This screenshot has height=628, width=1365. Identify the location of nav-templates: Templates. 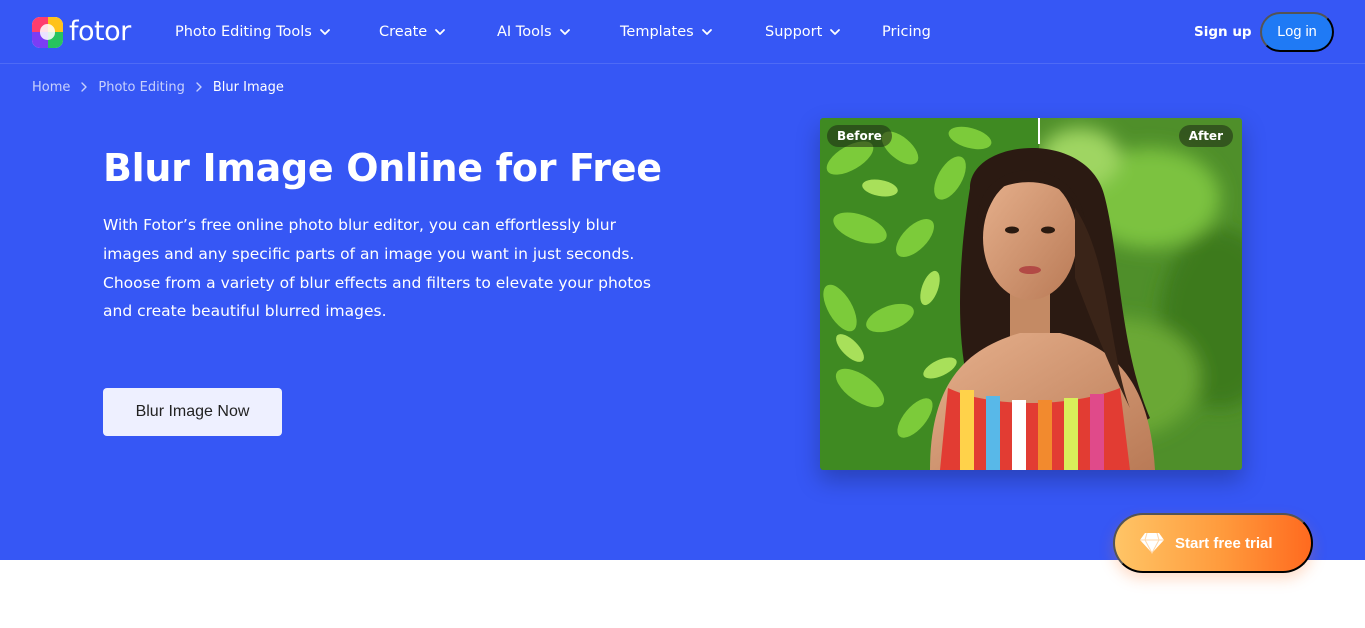
(692, 32).